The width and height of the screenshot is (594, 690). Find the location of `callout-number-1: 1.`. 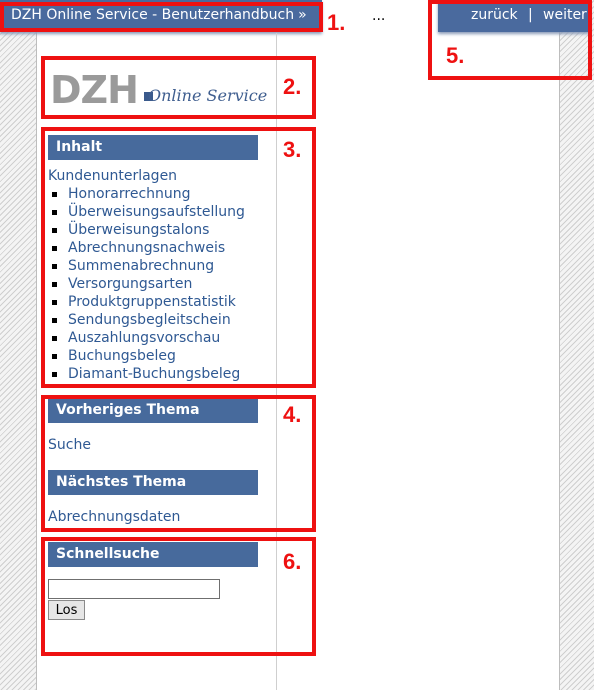

callout-number-1: 1. is located at coordinates (336, 22).